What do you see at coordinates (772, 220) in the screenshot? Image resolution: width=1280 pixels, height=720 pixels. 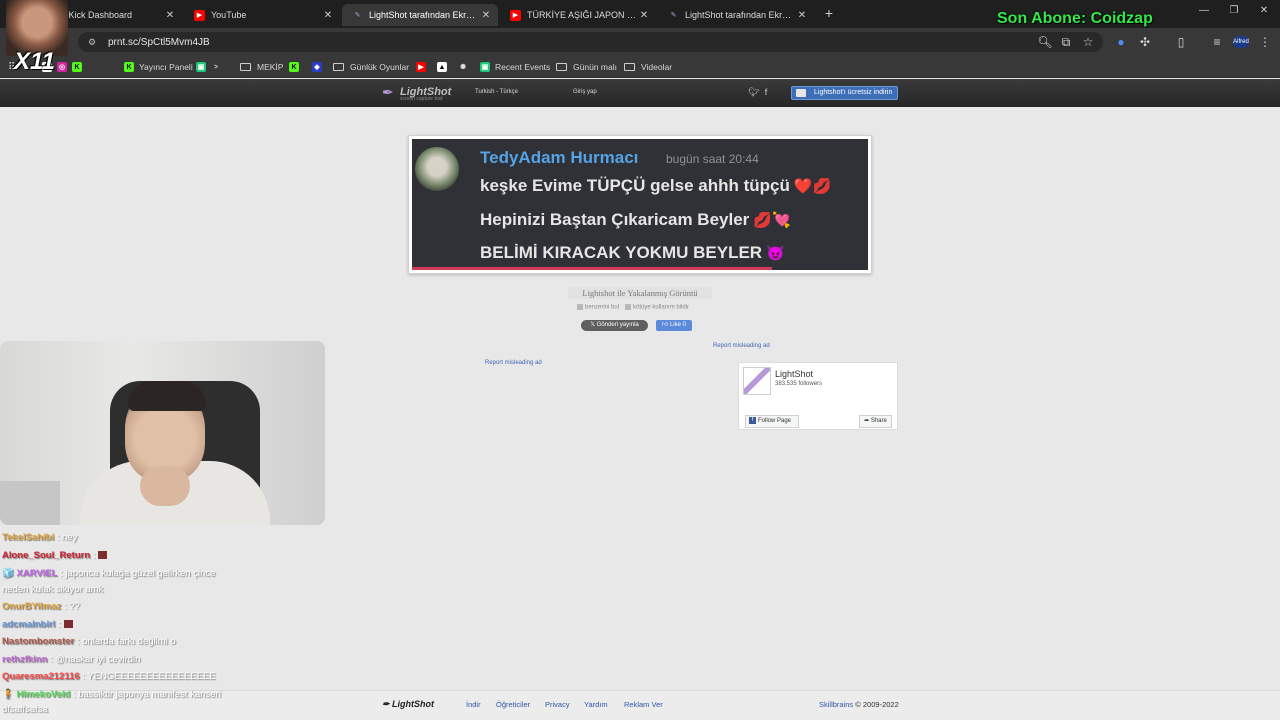 I see `emoji: 💋💘` at bounding box center [772, 220].